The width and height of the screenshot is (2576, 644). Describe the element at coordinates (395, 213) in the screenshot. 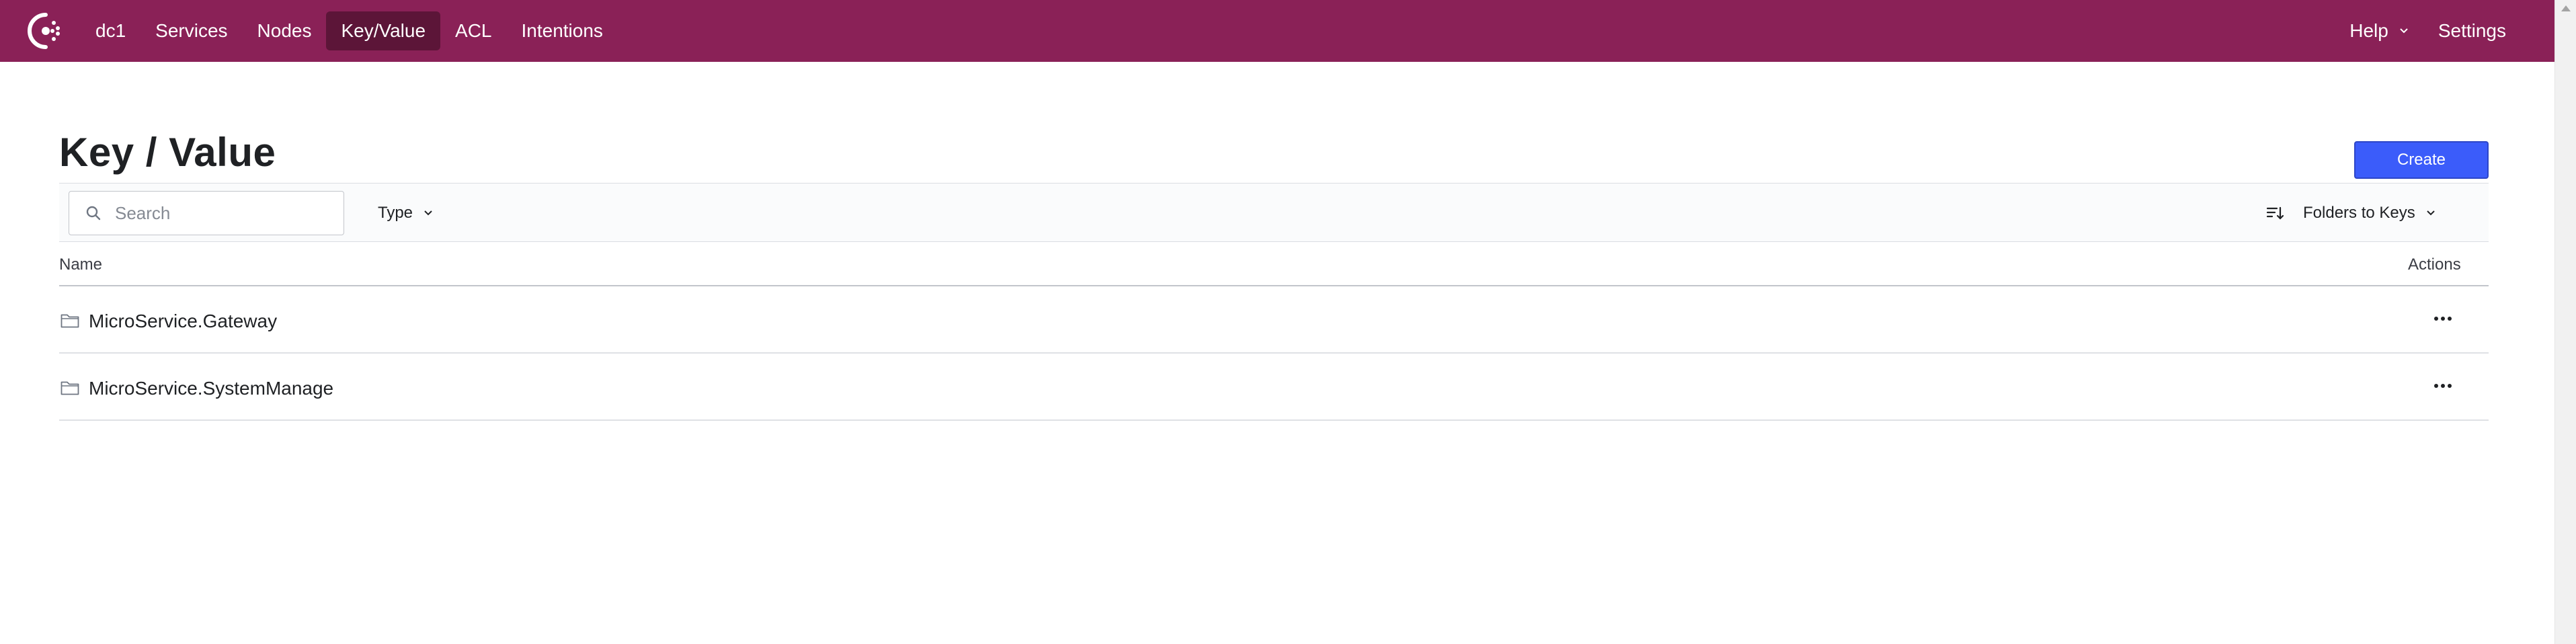

I see `type-filter-label: Type` at that location.